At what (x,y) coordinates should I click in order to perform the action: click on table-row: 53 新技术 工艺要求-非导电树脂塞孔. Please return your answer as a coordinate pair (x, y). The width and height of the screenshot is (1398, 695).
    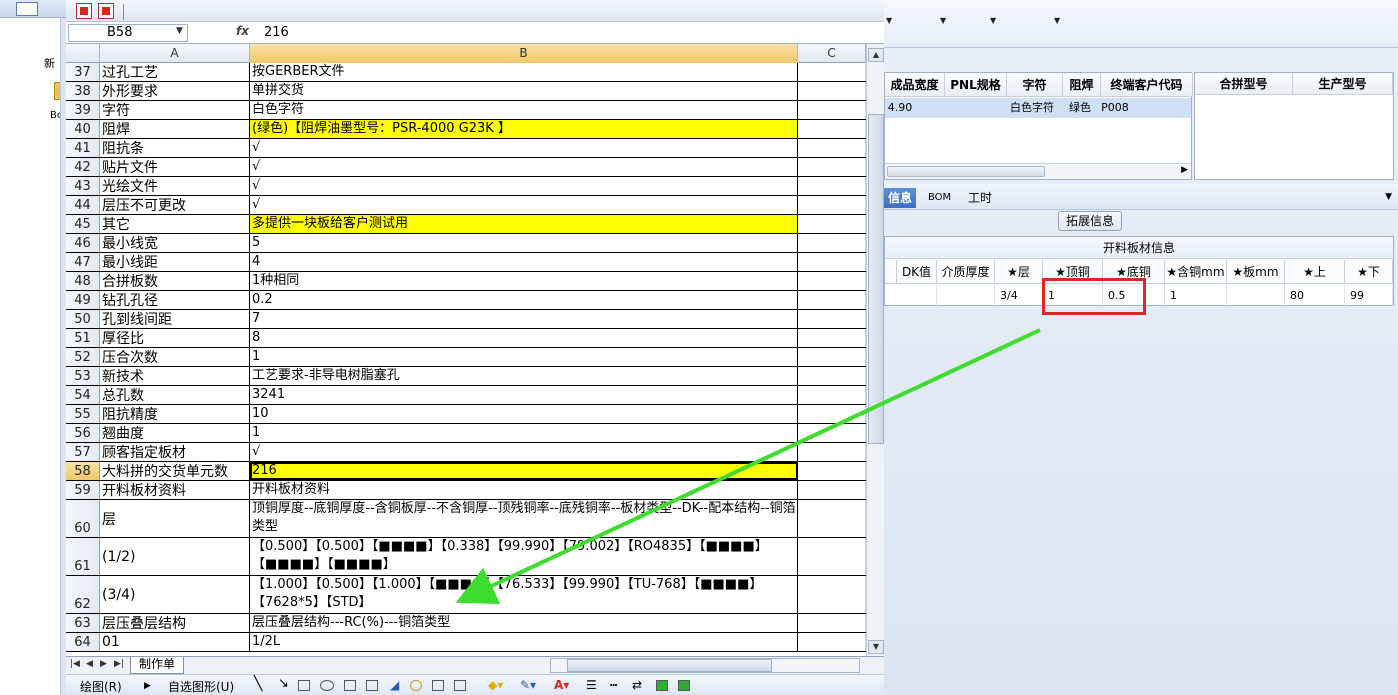
    Looking at the image, I should click on (466, 376).